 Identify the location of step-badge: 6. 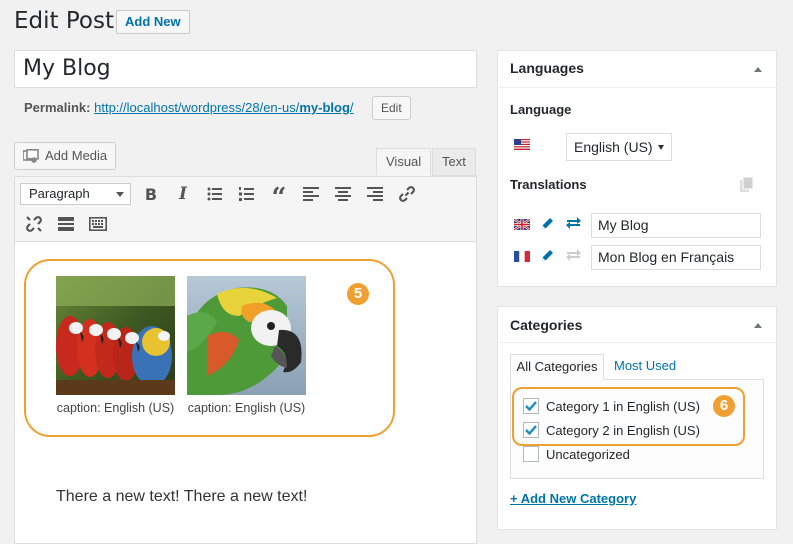
(724, 406).